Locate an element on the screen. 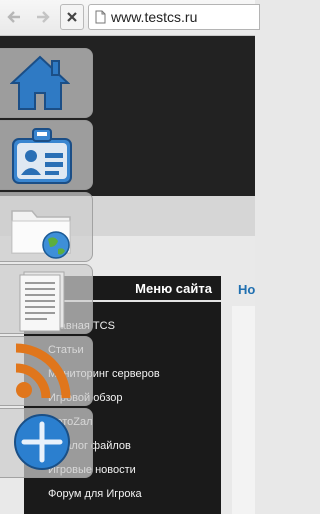  folder-globe-icon is located at coordinates (43, 232).